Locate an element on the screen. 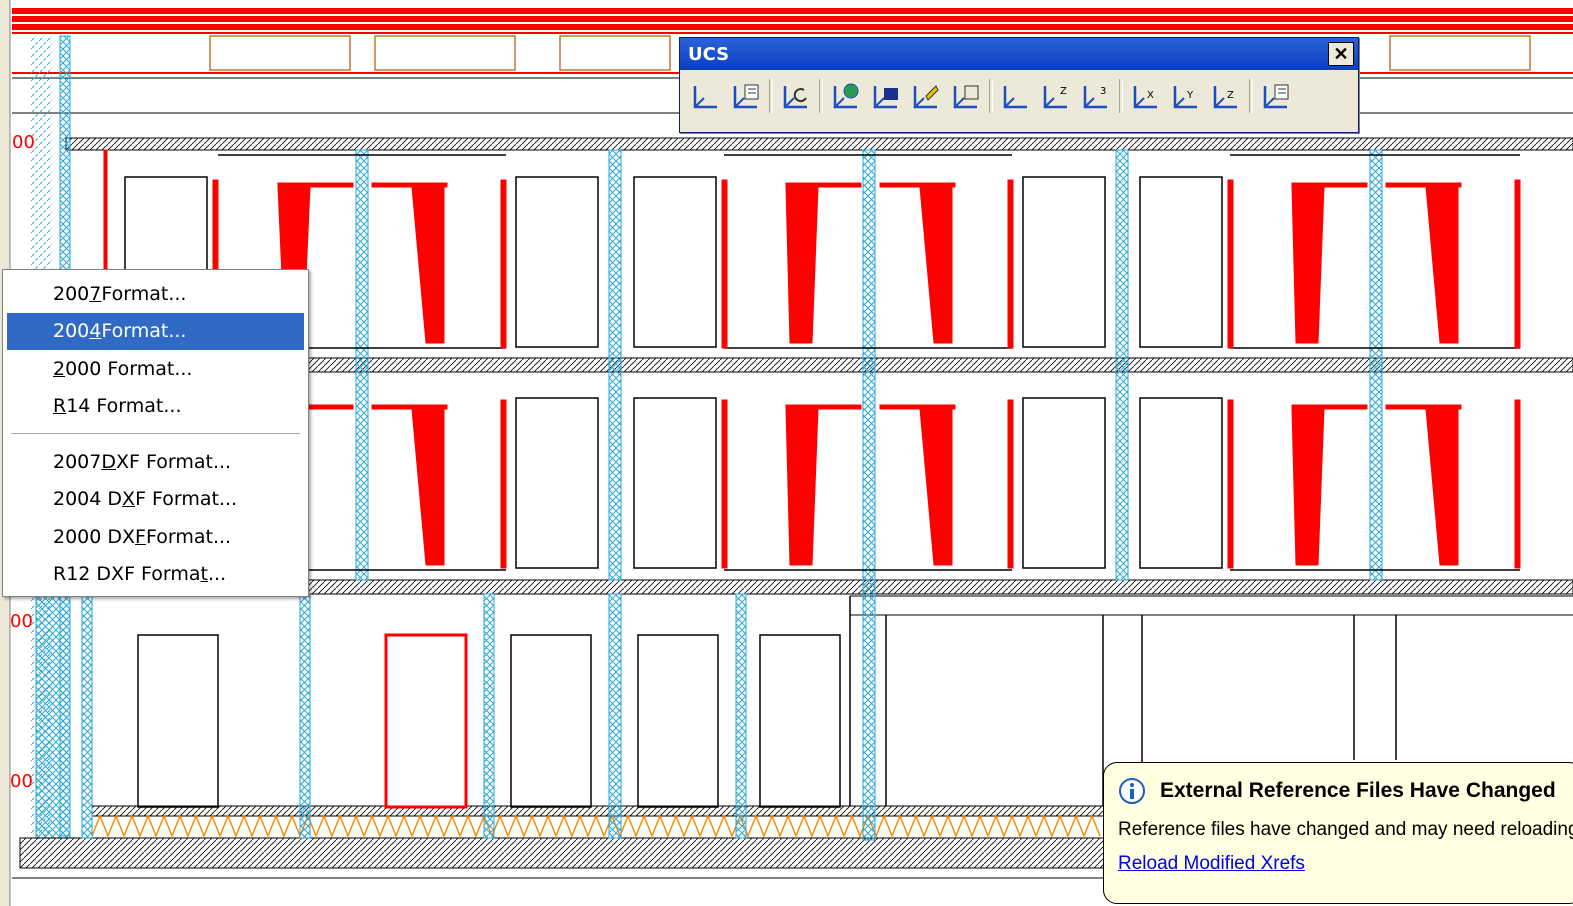  object-ucs-icon is located at coordinates (885, 97).